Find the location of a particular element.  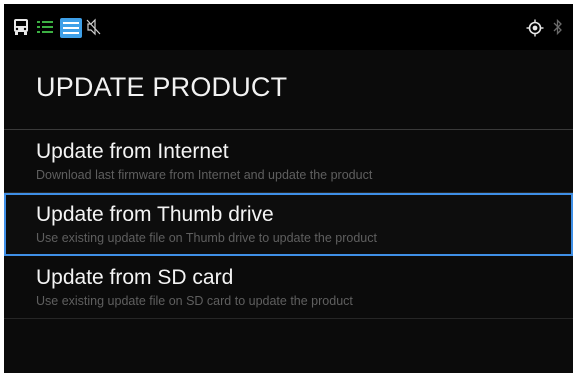

bluetooth-icon is located at coordinates (558, 29).